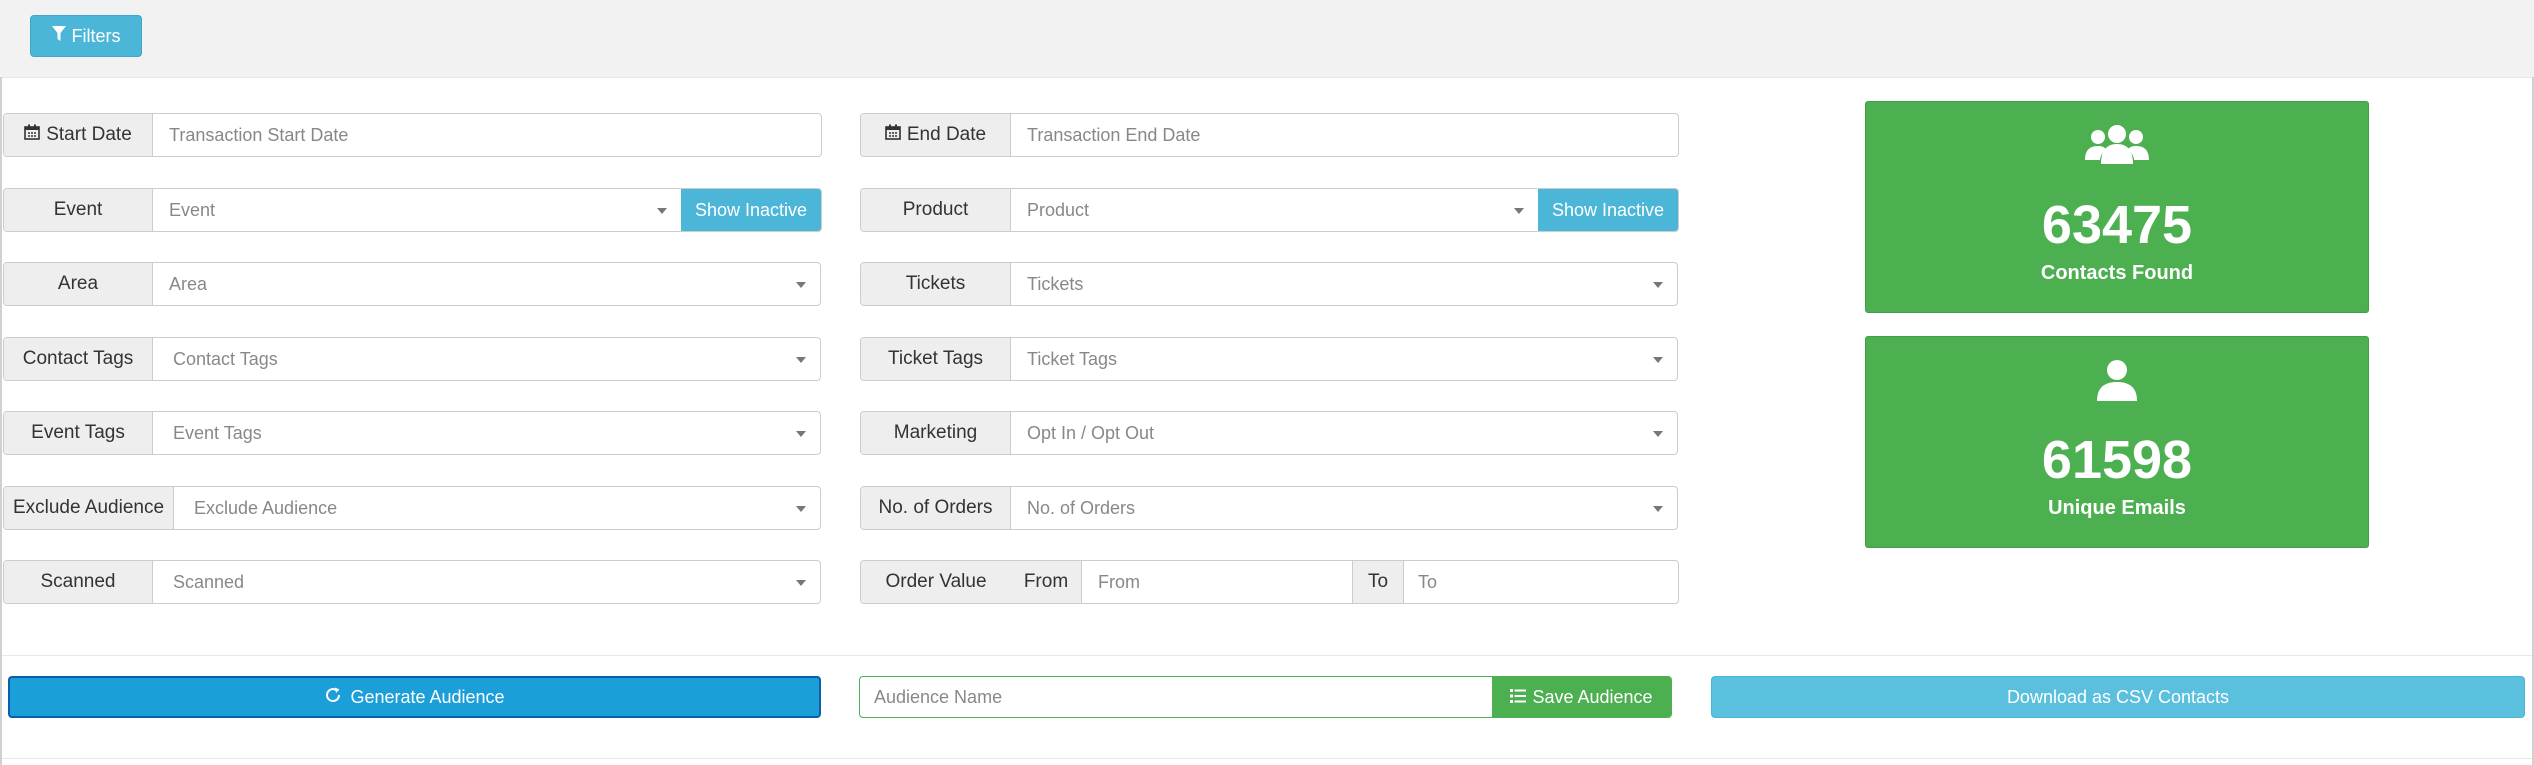 This screenshot has width=2534, height=765. What do you see at coordinates (1608, 210) in the screenshot?
I see `product-show-inactive-button: Show Inactive` at bounding box center [1608, 210].